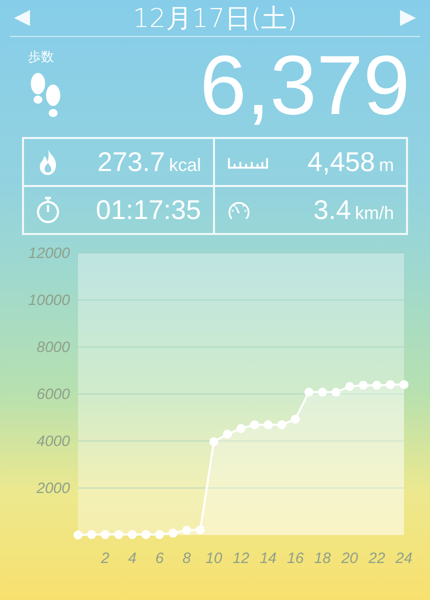 The width and height of the screenshot is (430, 600). Describe the element at coordinates (404, 558) in the screenshot. I see `x-axis-label: 24` at that location.